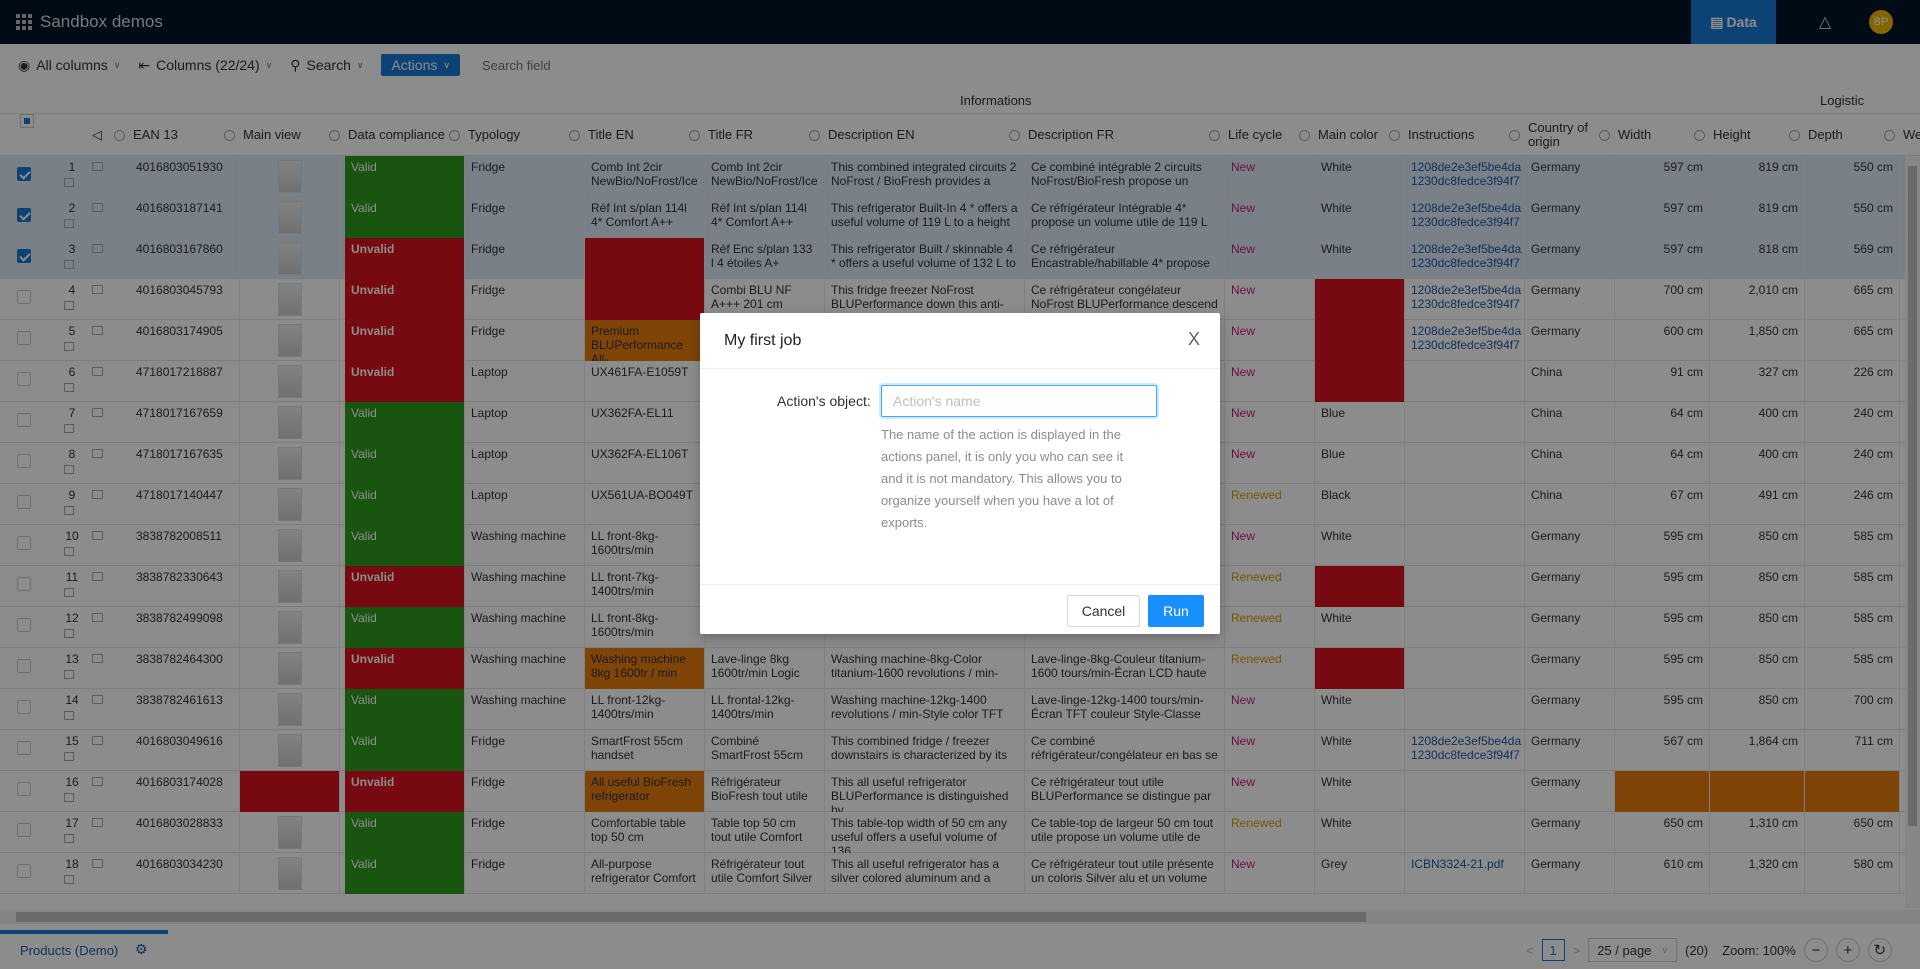 Image resolution: width=1920 pixels, height=969 pixels. Describe the element at coordinates (763, 340) in the screenshot. I see `modal-title: My first job` at that location.